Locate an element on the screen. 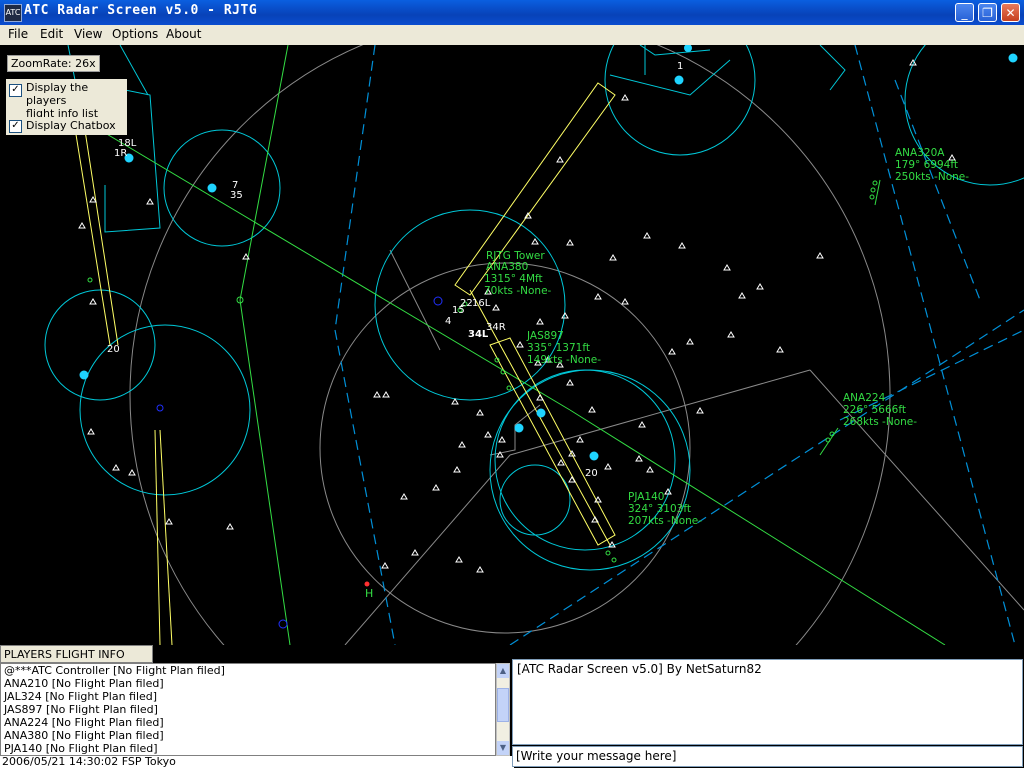  status-line: 2006/05/21 14:30:02 FSP Tokyo is located at coordinates (257, 762).